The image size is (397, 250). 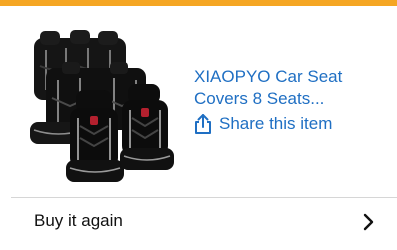 I want to click on share-item-button: Share this item, so click(x=262, y=124).